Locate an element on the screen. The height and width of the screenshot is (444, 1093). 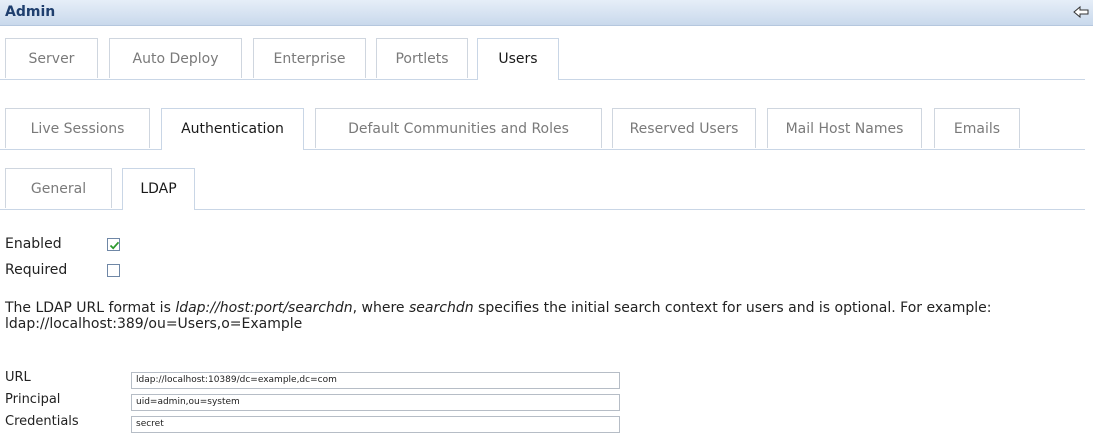
desc-text-1: The LDAP URL format is is located at coordinates (90, 308).